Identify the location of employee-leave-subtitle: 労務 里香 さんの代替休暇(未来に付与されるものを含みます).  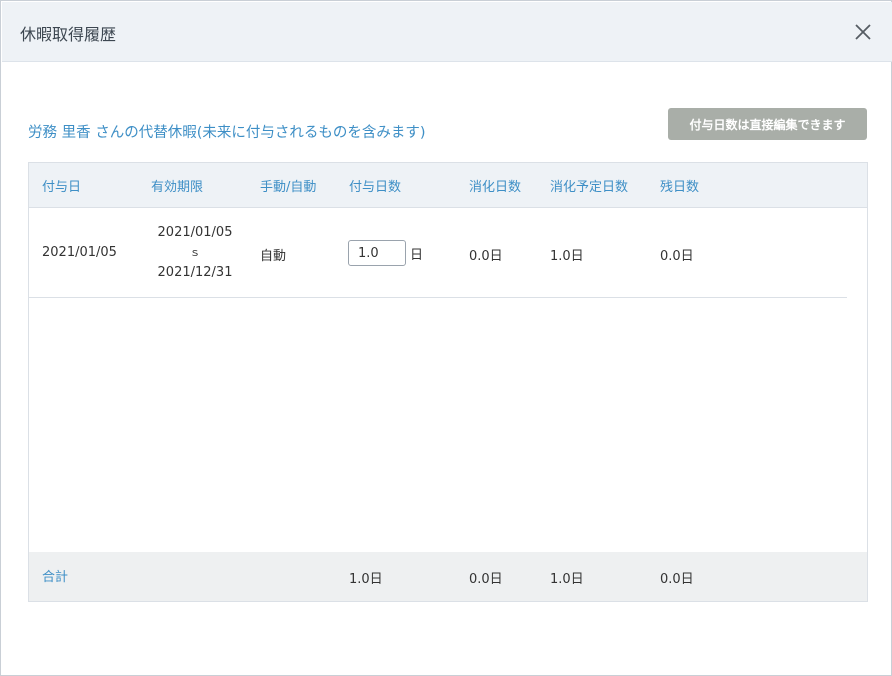
(227, 133).